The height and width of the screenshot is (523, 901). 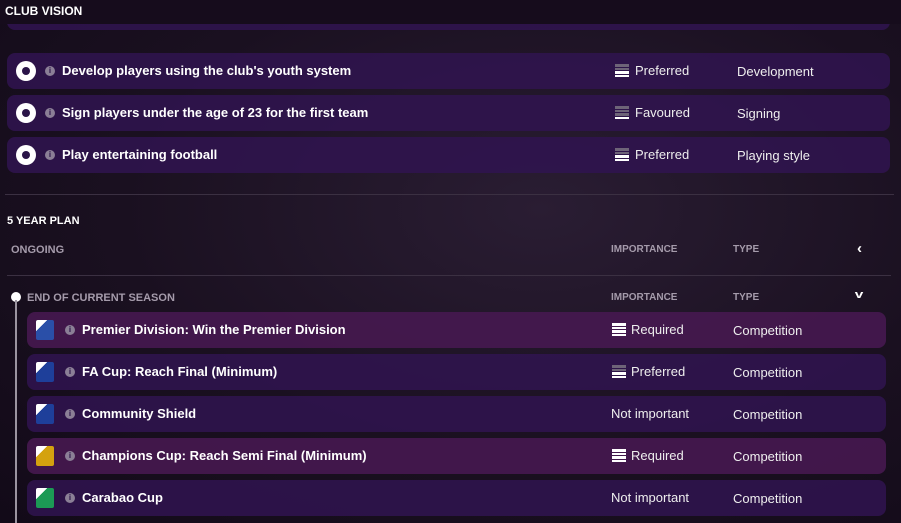 What do you see at coordinates (456, 498) in the screenshot?
I see `list-item: i Carabao Cup Not important Competition` at bounding box center [456, 498].